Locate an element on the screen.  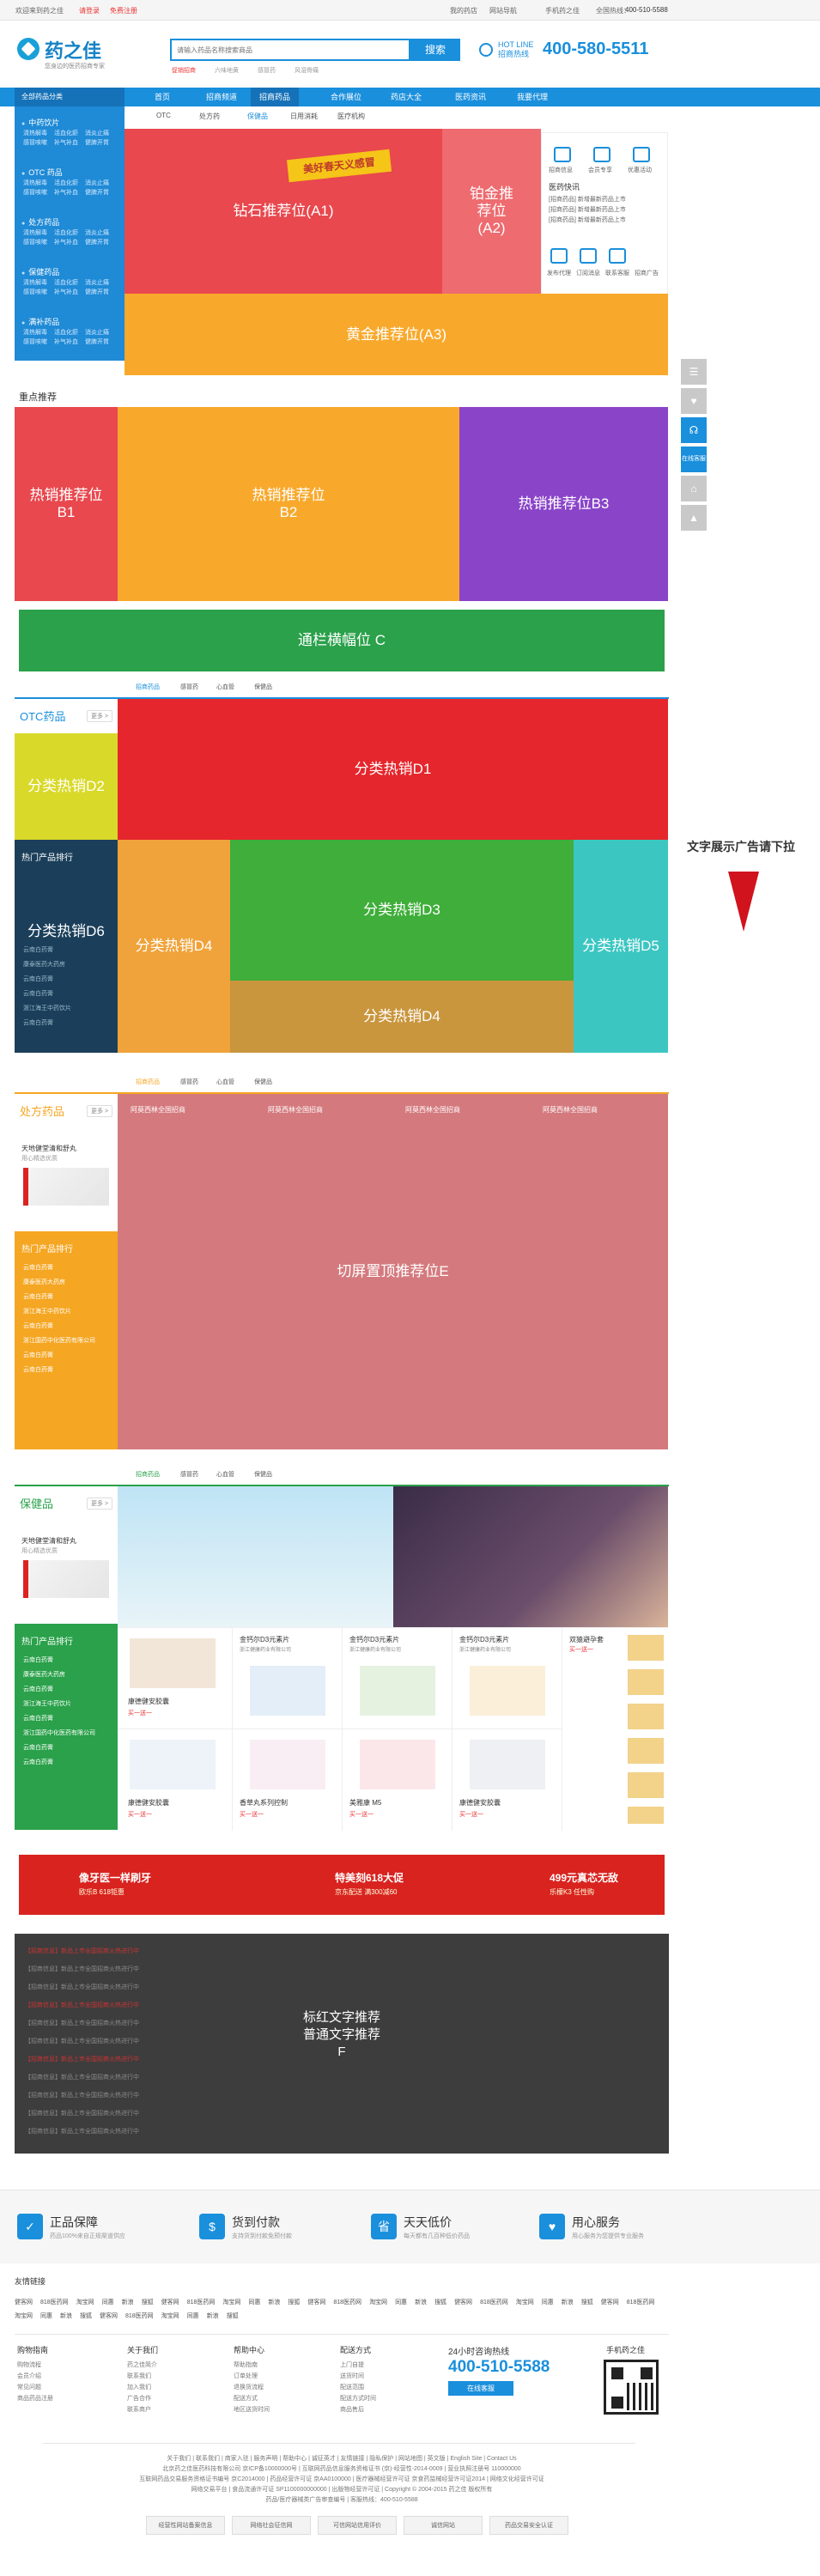
rx-more-link: 更多 > is located at coordinates (100, 1111).